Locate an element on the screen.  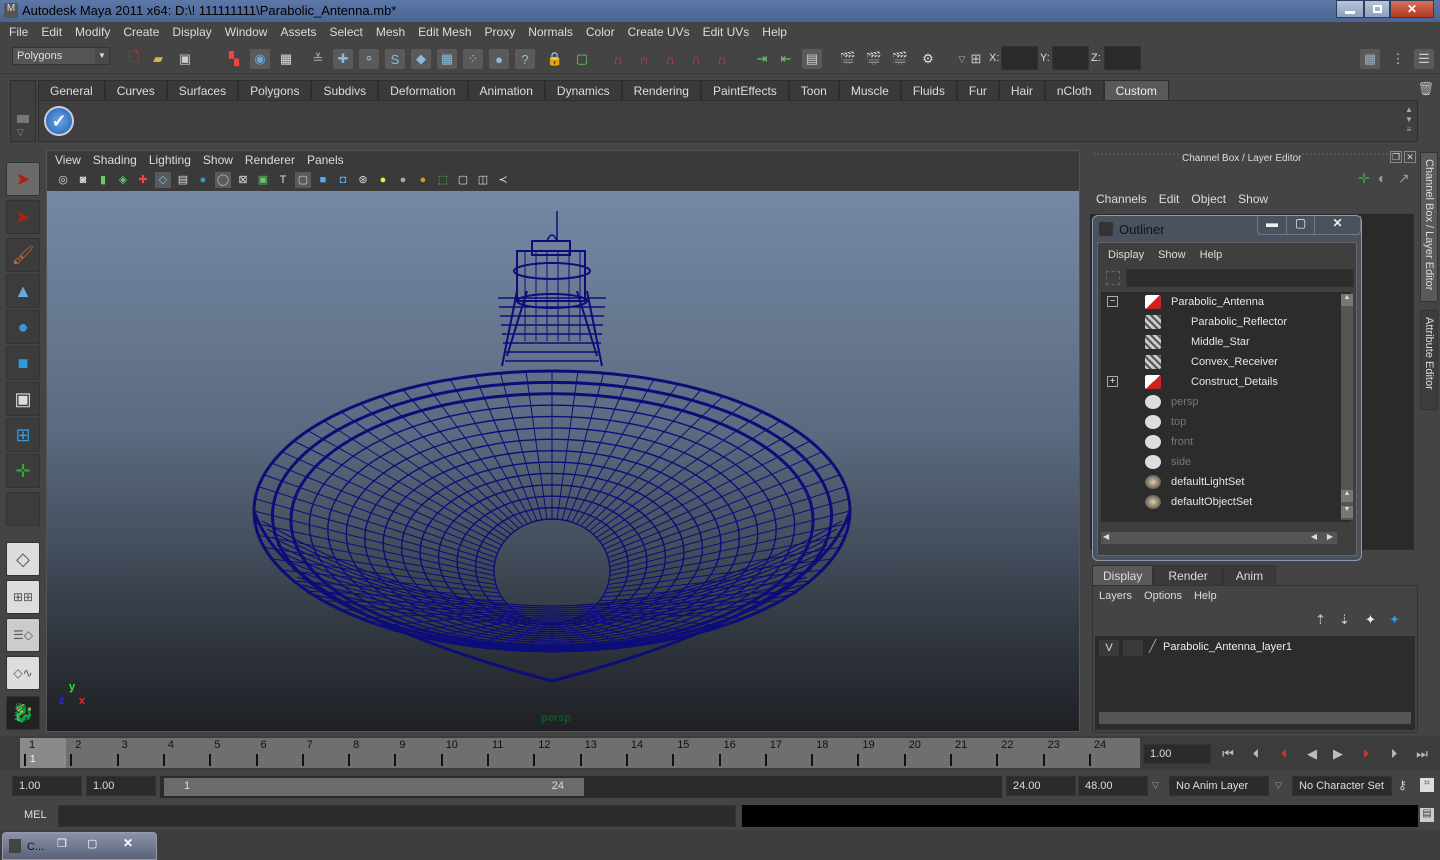
layer-name: Parabolic_Antenna_layer1 is located at coordinates (1227, 647).